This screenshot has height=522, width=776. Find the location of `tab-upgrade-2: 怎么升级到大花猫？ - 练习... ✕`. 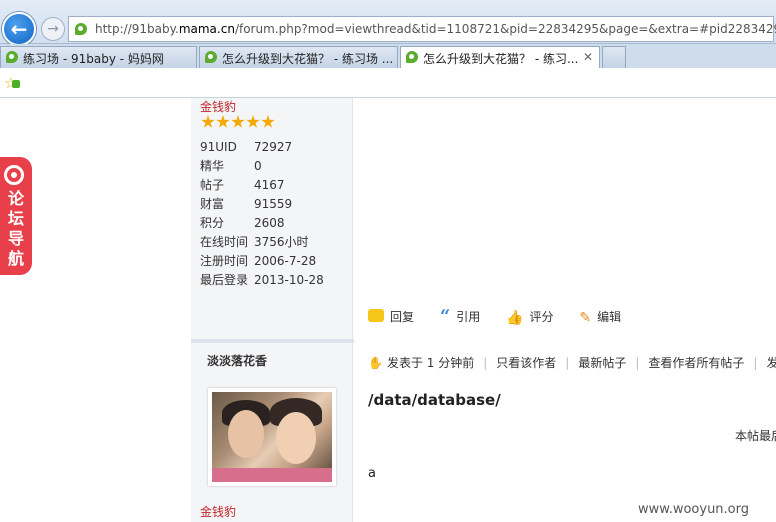

tab-upgrade-2: 怎么升级到大花猫？ - 练习... ✕ is located at coordinates (500, 57).